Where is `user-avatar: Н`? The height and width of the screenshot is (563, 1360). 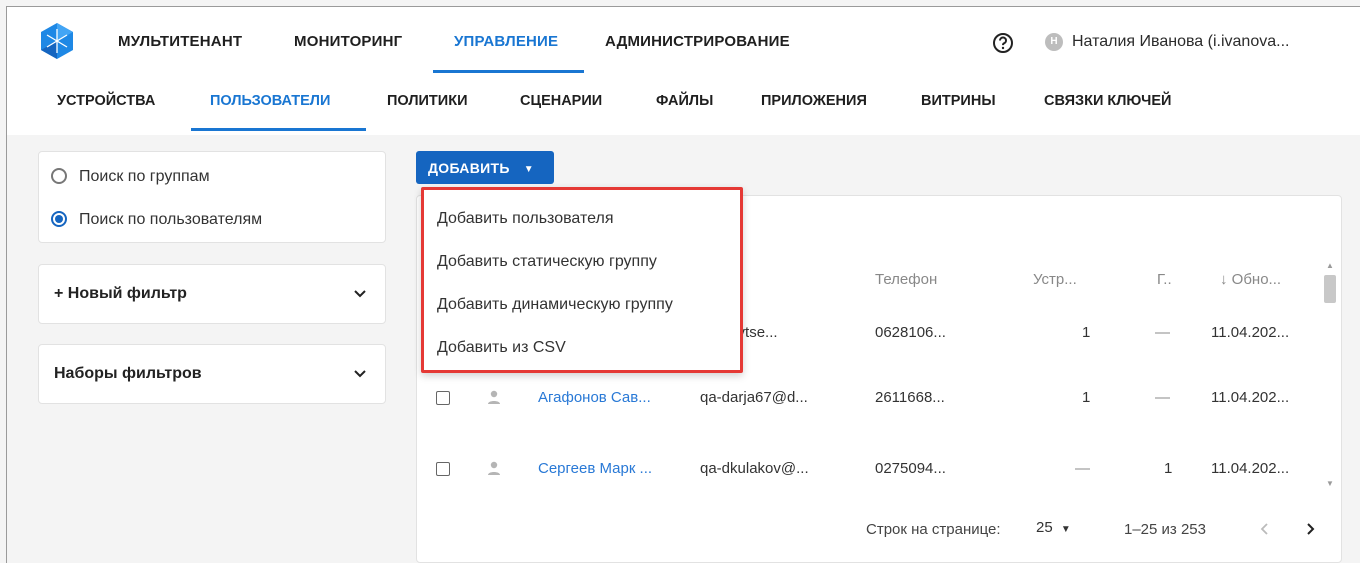 user-avatar: Н is located at coordinates (1054, 42).